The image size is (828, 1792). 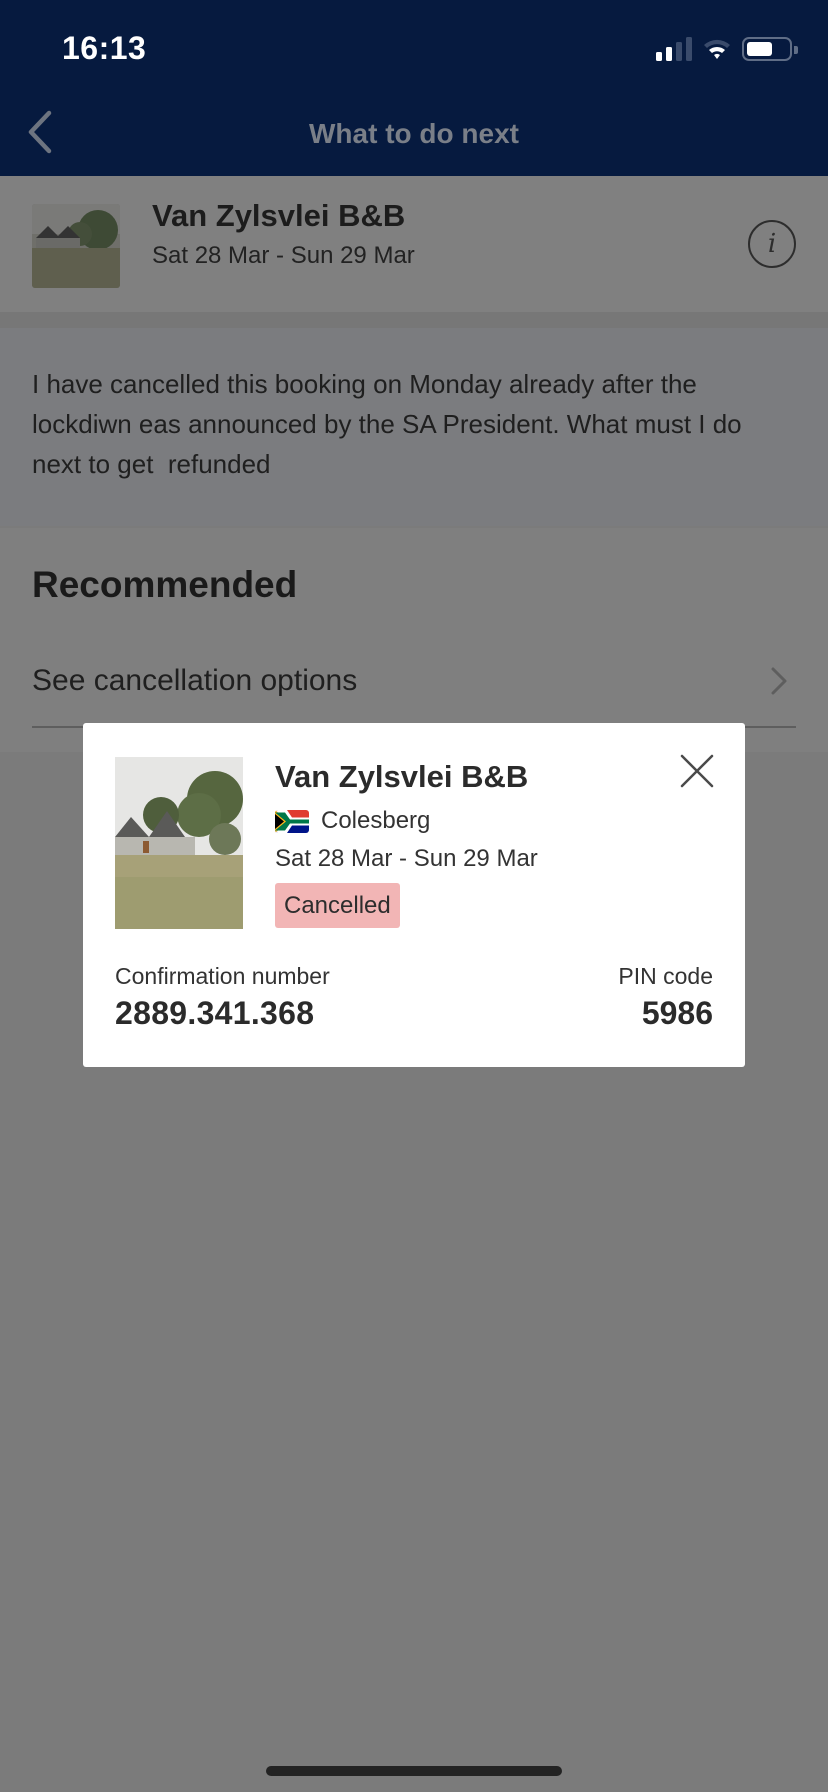 I want to click on confirmation-number-value: 2889.341.368, so click(x=215, y=1013).